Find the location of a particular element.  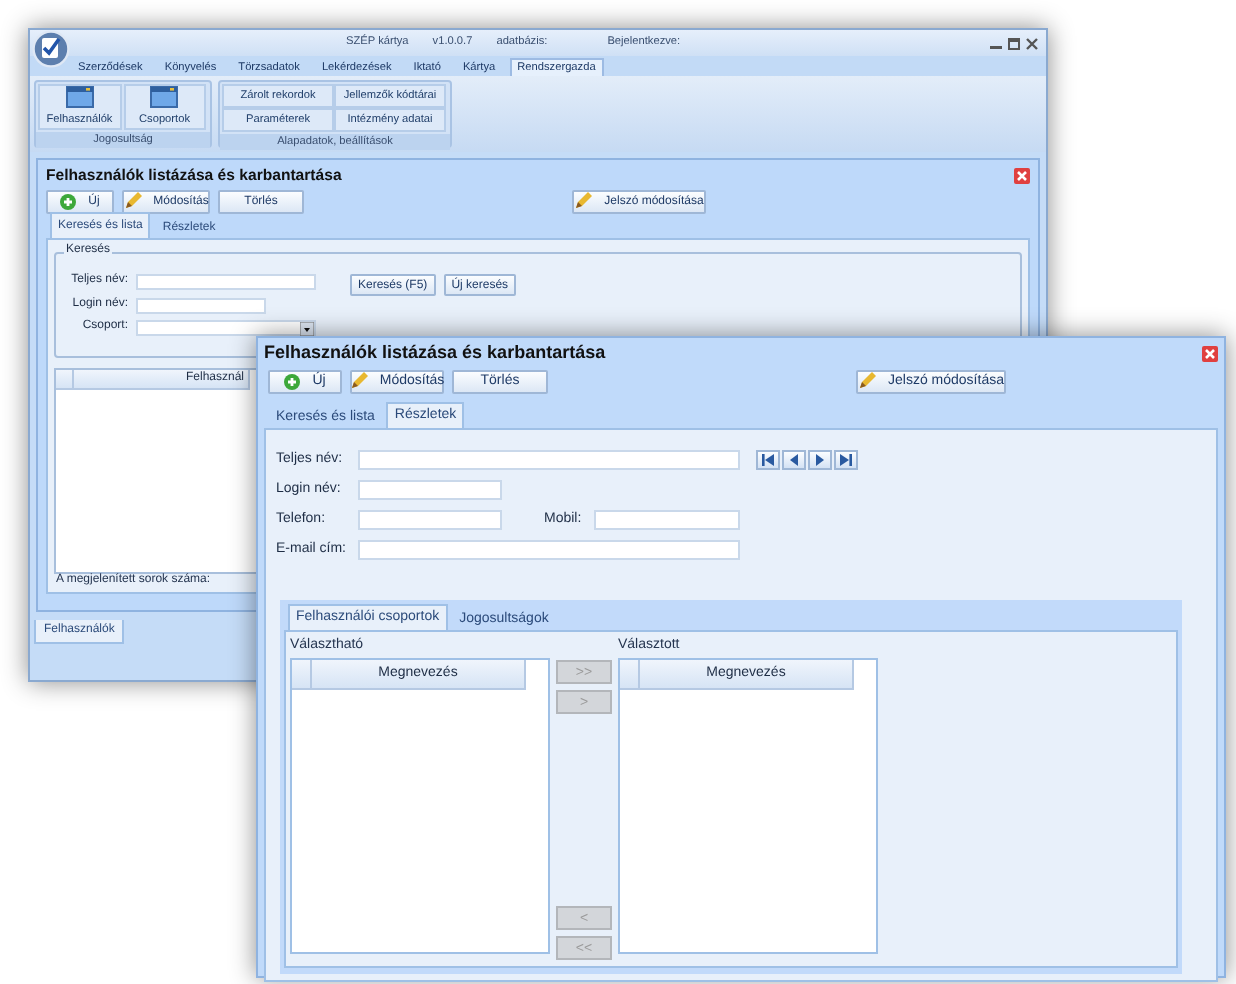

form-title: Felhasználók listázása és karbantartása is located at coordinates (435, 353).